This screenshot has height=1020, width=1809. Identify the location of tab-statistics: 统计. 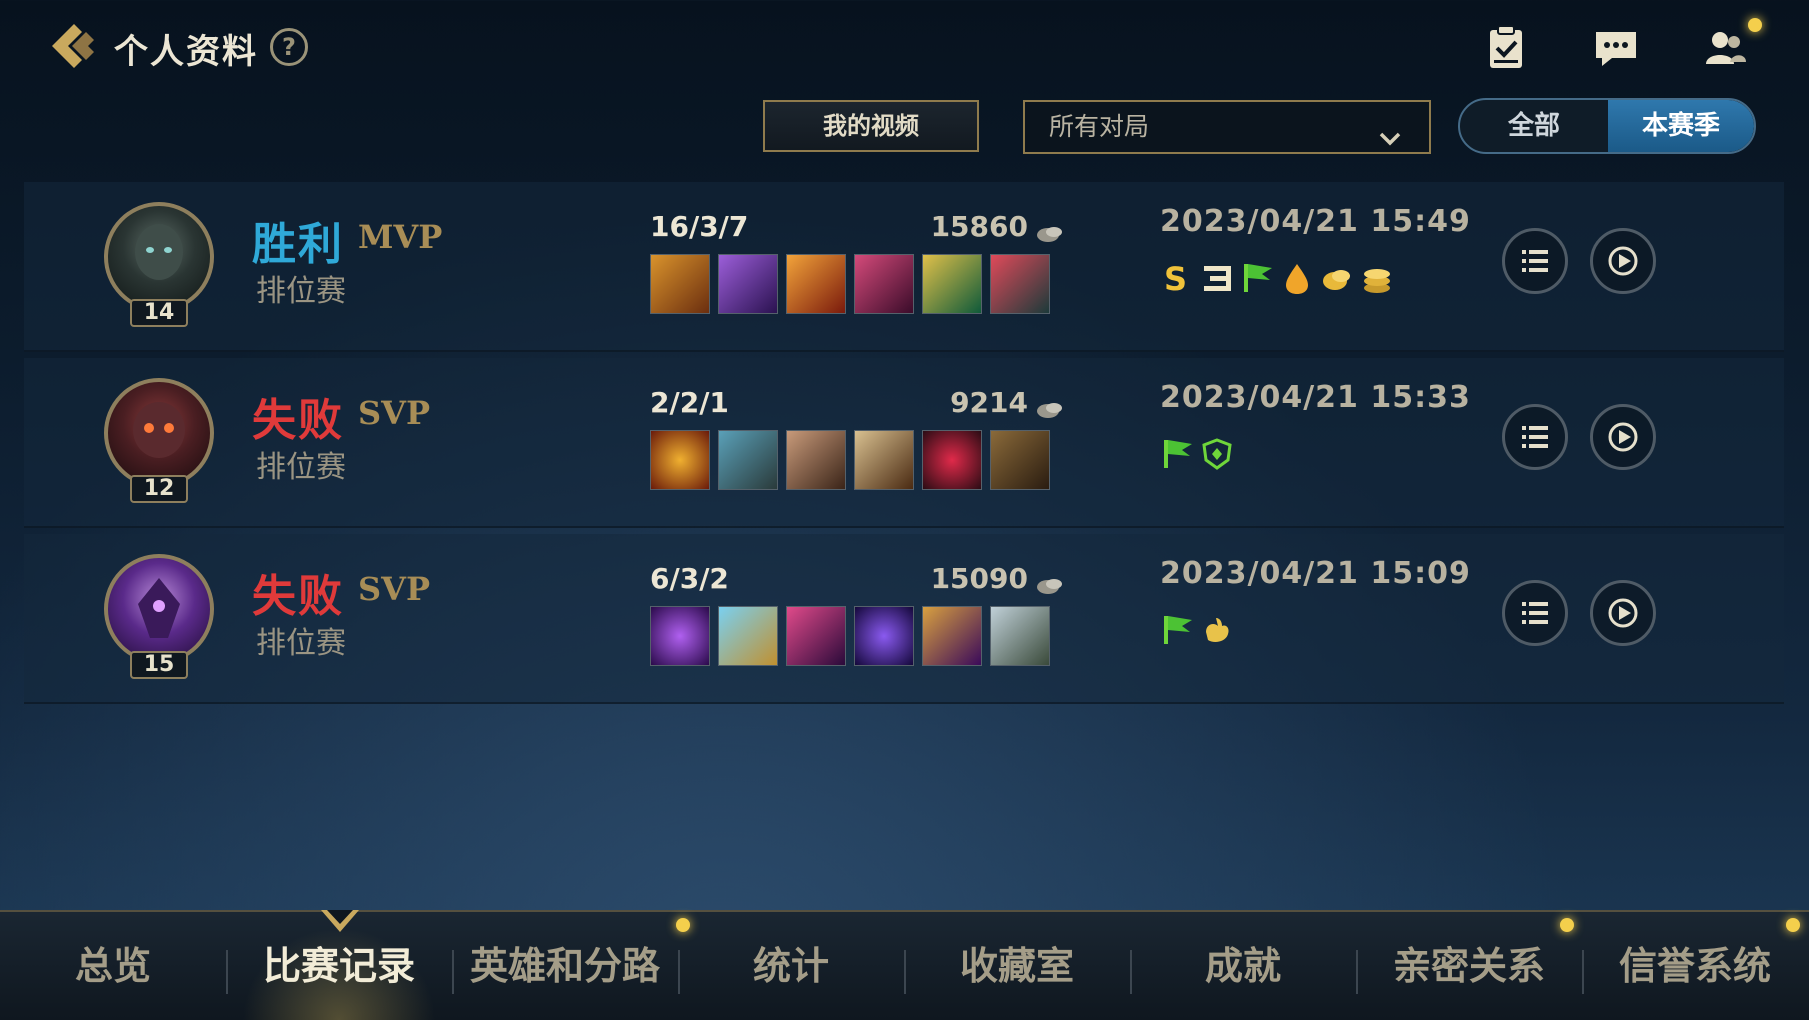
(791, 966).